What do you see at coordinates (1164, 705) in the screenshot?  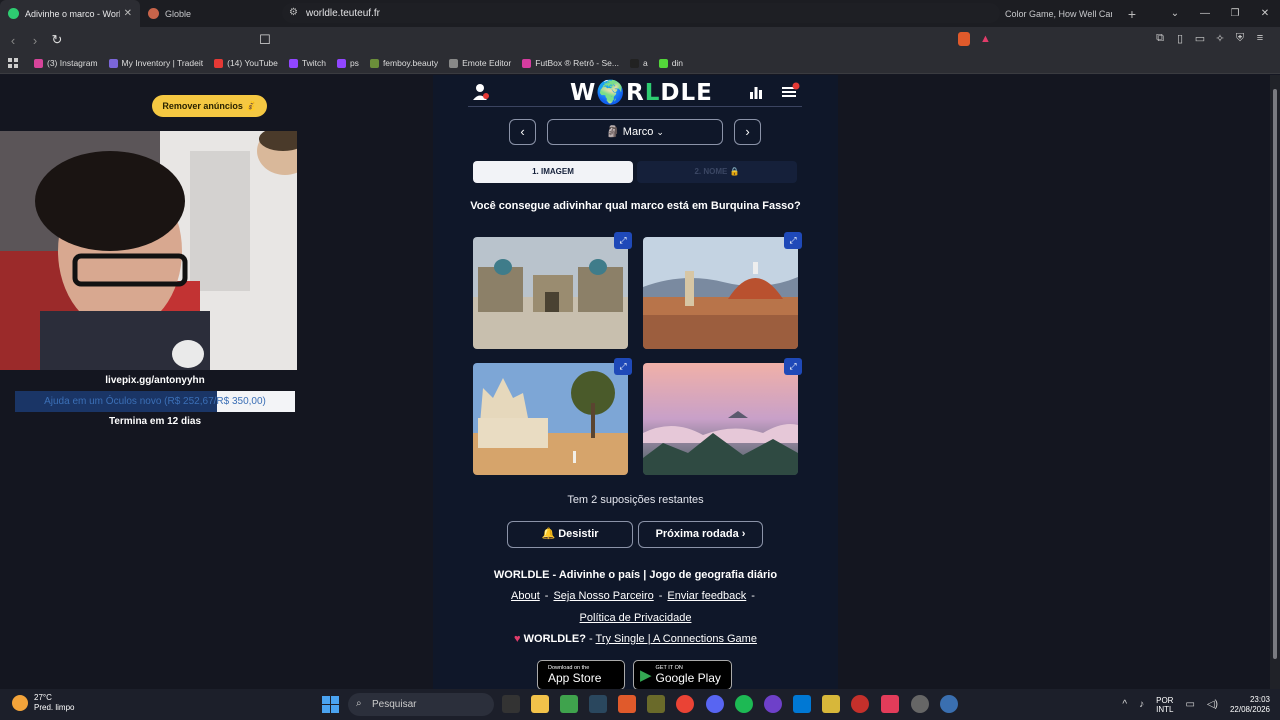 I see `language-indicator: POR INTL` at bounding box center [1164, 705].